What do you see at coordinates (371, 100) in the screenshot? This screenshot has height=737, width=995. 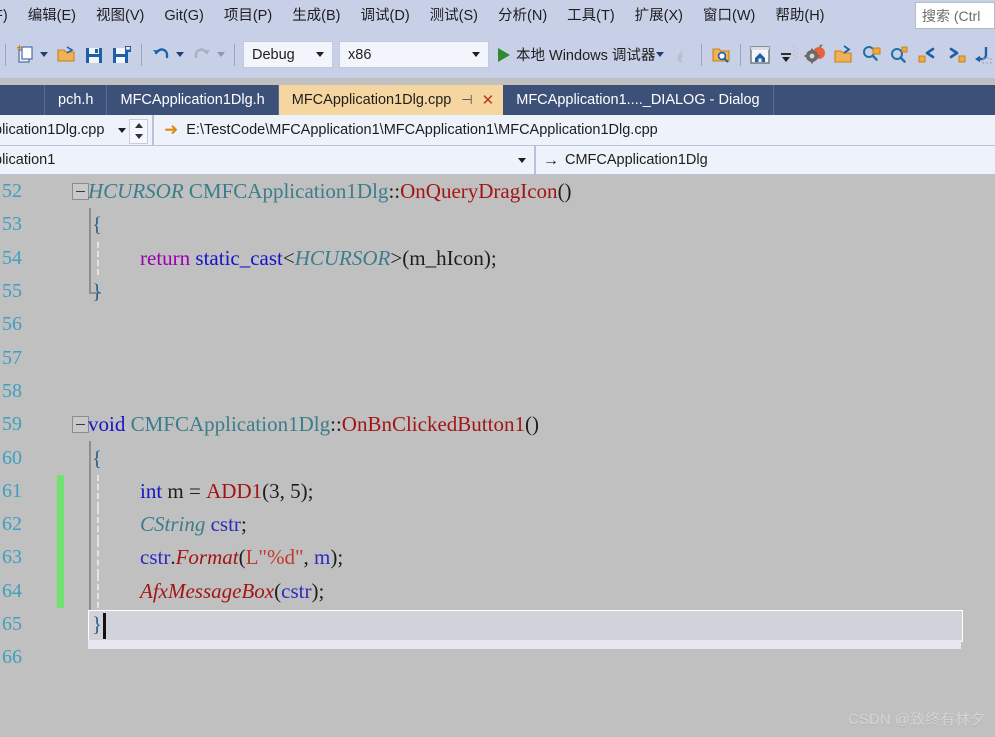 I see `tab-active-label: MFCApplication1Dlg.cpp` at bounding box center [371, 100].